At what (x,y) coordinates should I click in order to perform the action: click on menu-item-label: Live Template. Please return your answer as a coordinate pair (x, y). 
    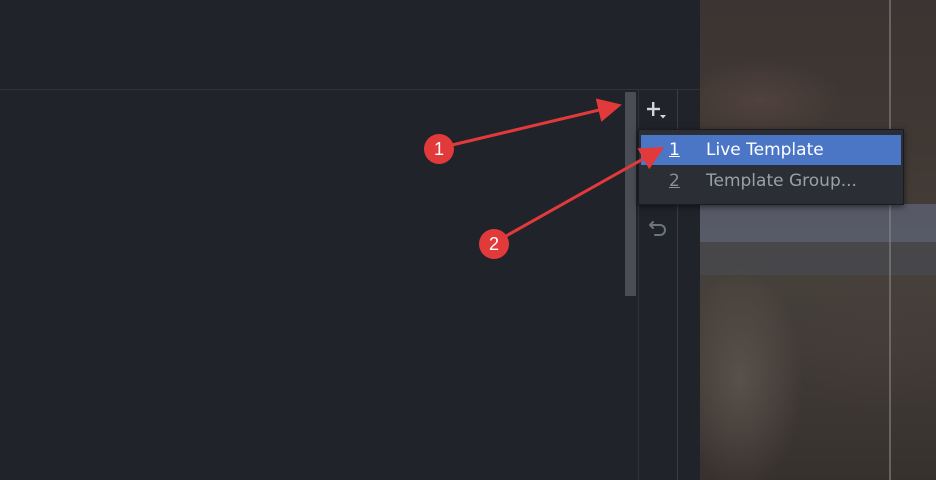
    Looking at the image, I should click on (765, 150).